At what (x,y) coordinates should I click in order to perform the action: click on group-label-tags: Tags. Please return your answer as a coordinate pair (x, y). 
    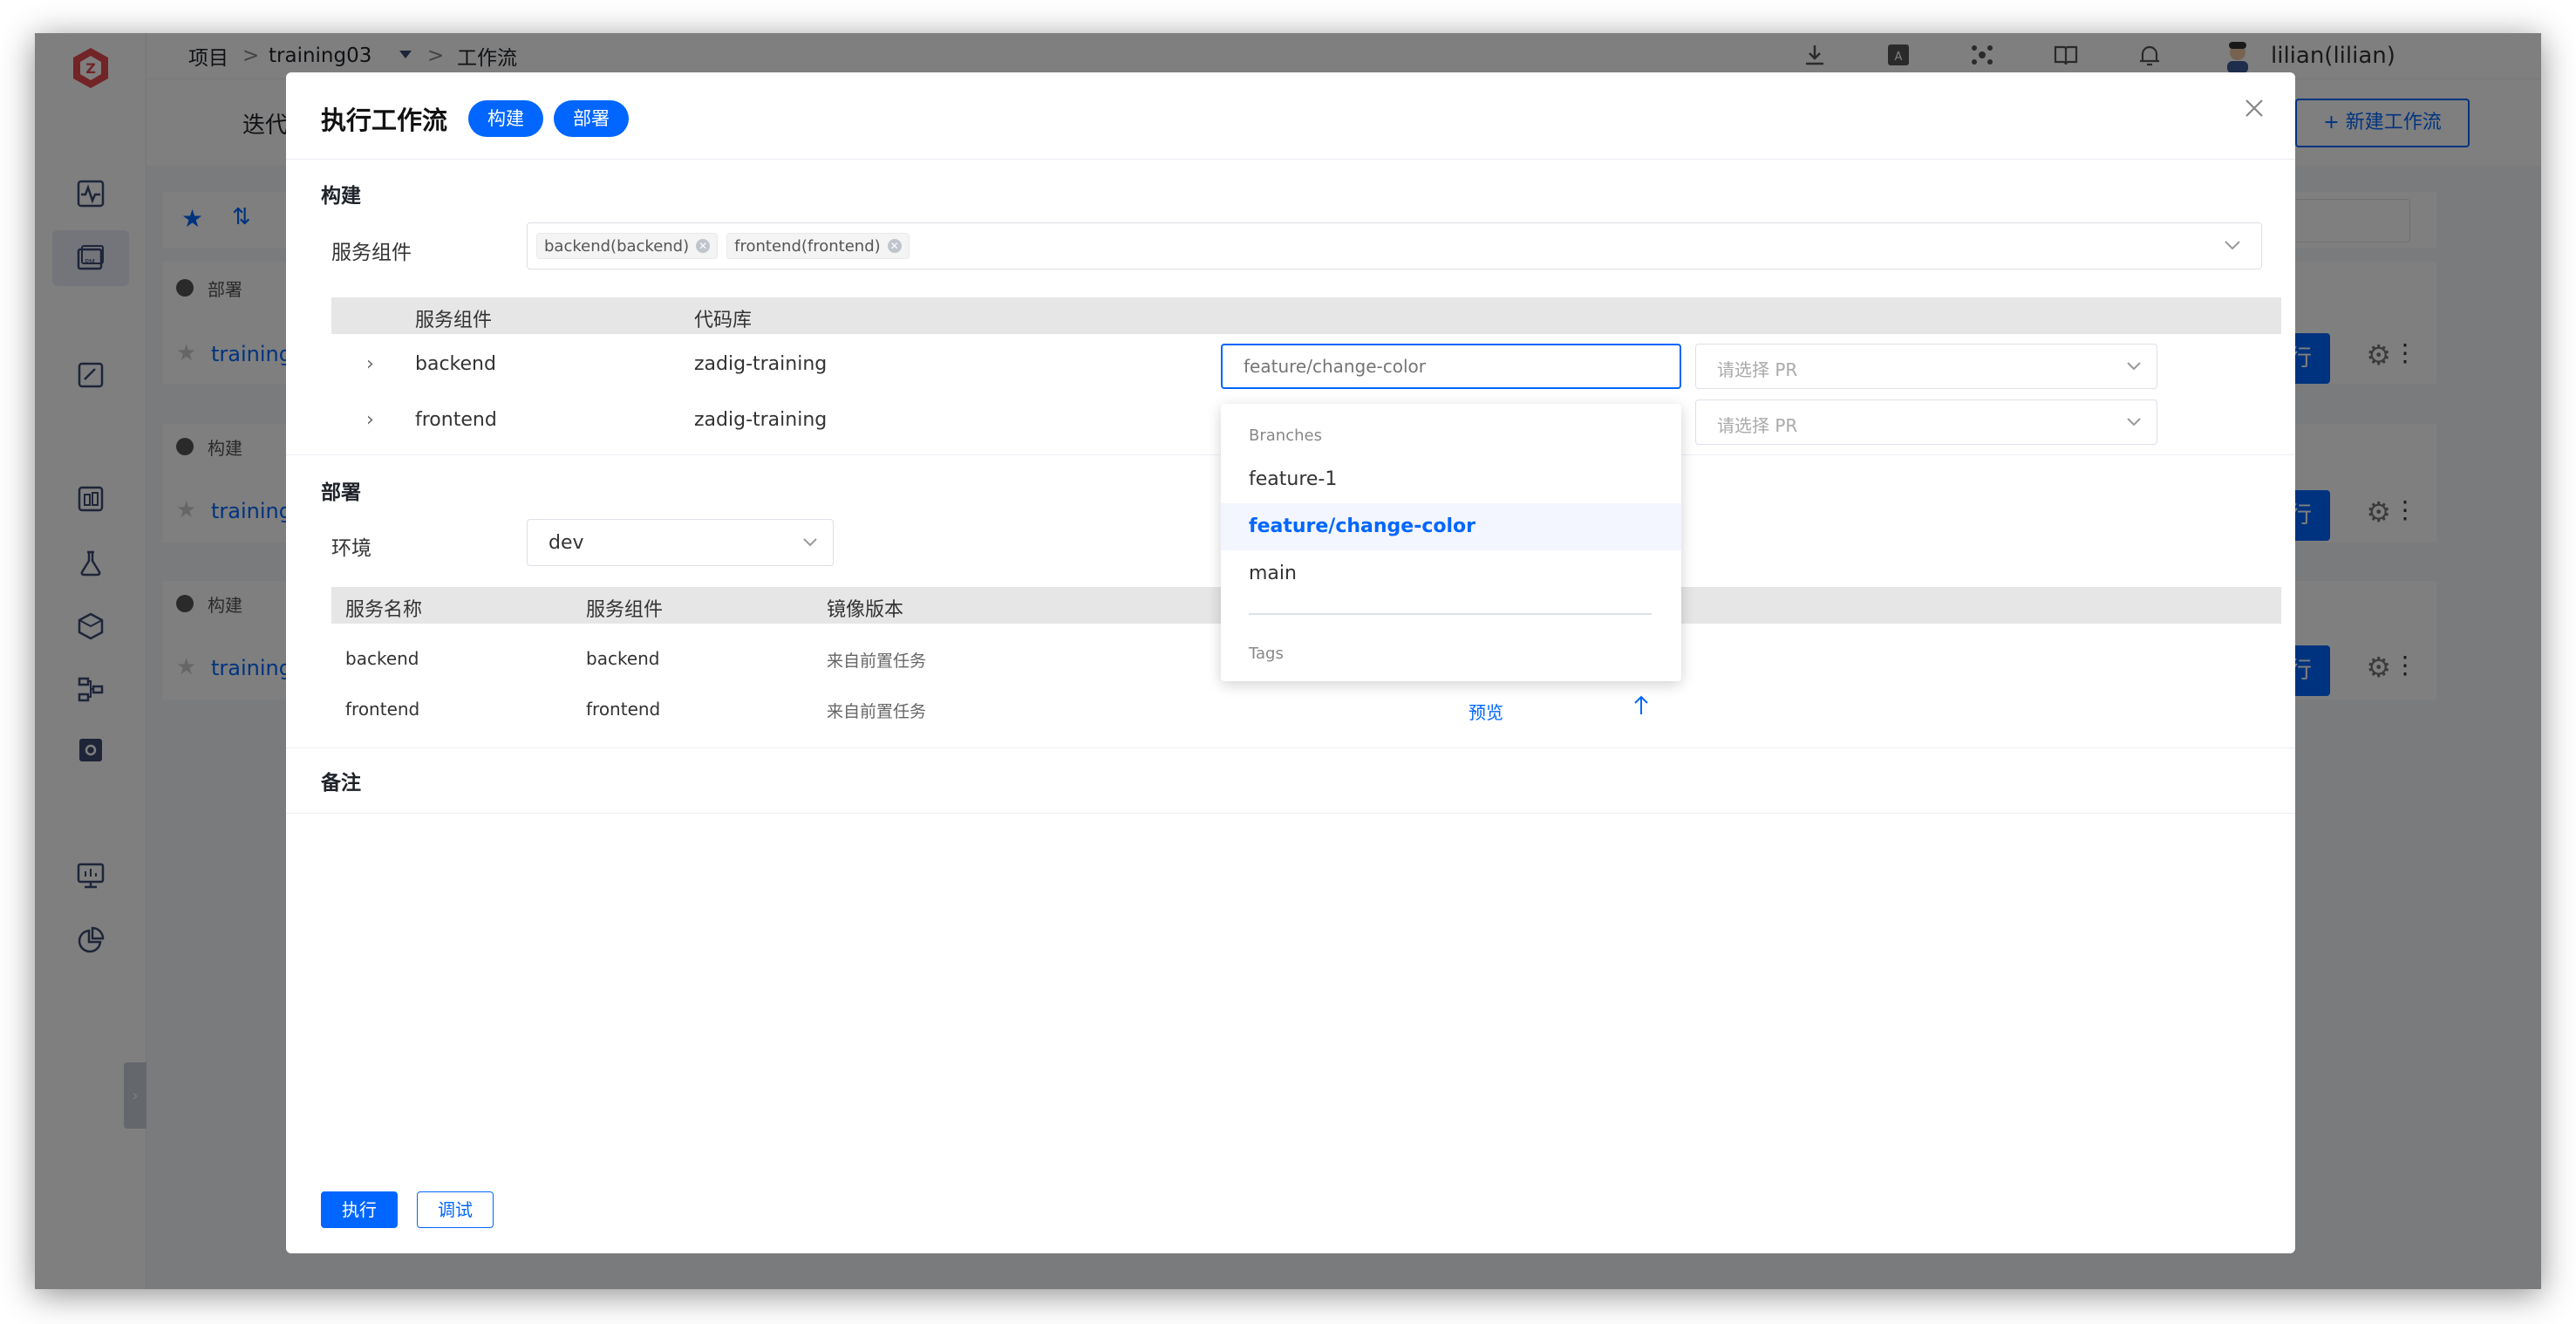
    Looking at the image, I should click on (1266, 654).